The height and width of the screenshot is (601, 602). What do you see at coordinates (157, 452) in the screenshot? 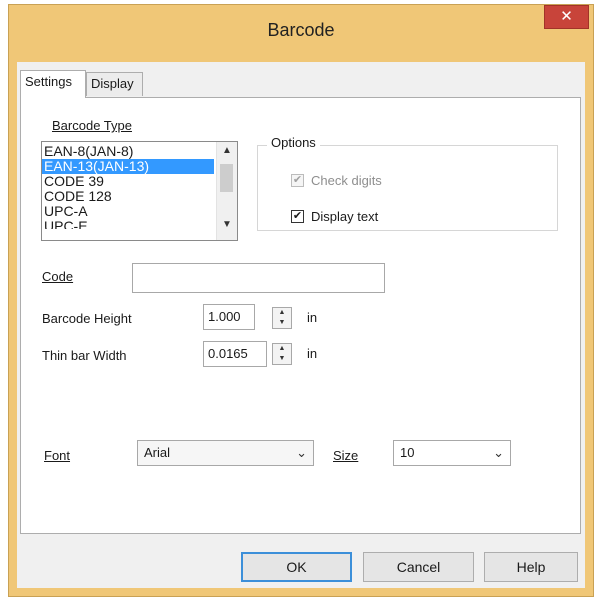
I see `font-select-value: Arial` at bounding box center [157, 452].